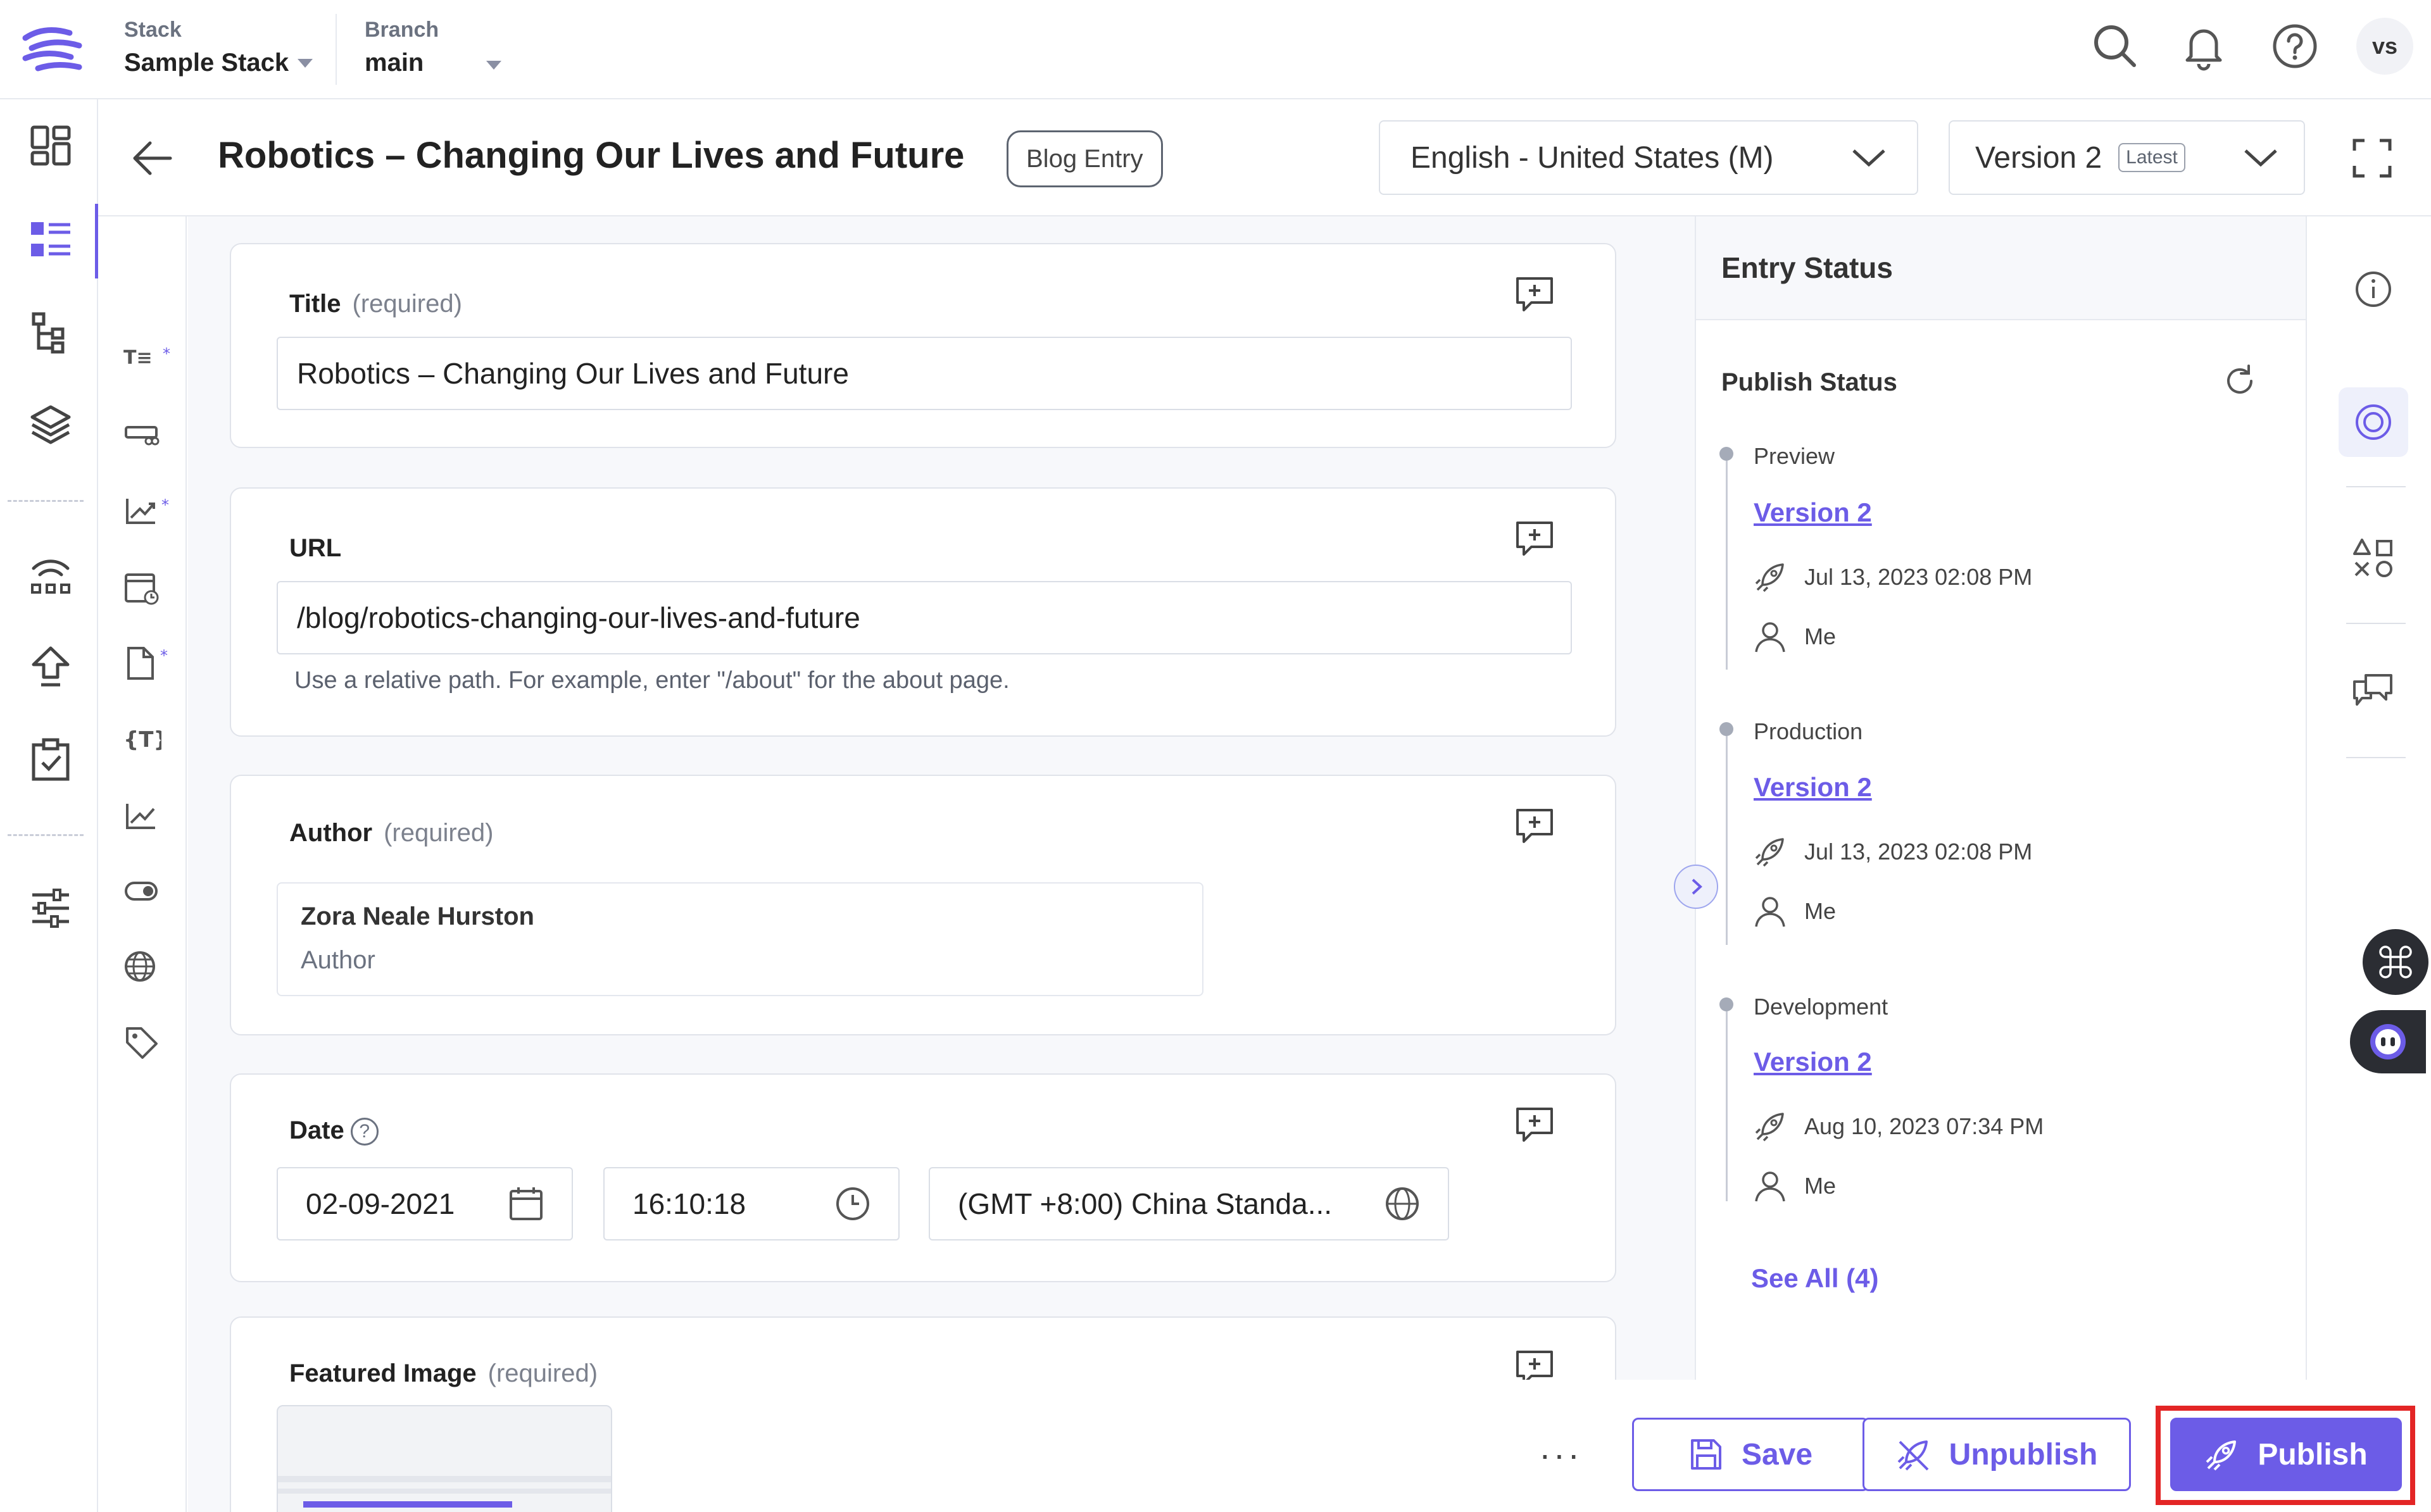 This screenshot has height=1512, width=2431. Describe the element at coordinates (1997, 1454) in the screenshot. I see `unpublish-button: Unpublish` at that location.